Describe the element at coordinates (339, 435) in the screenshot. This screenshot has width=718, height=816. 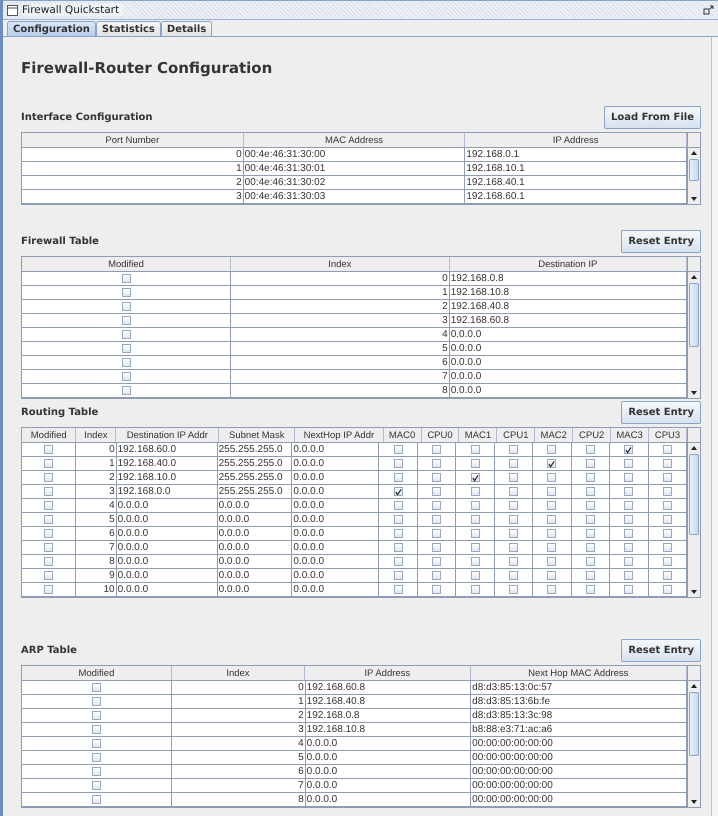
I see `column-header: NextHop IP Addr` at that location.